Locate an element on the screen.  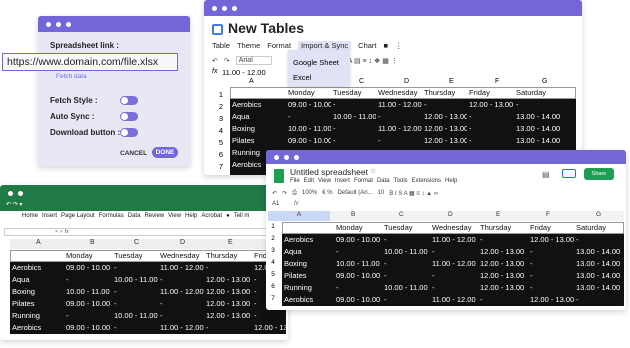
dropdown-google-sheet: Google Sheet is located at coordinates (319, 62).